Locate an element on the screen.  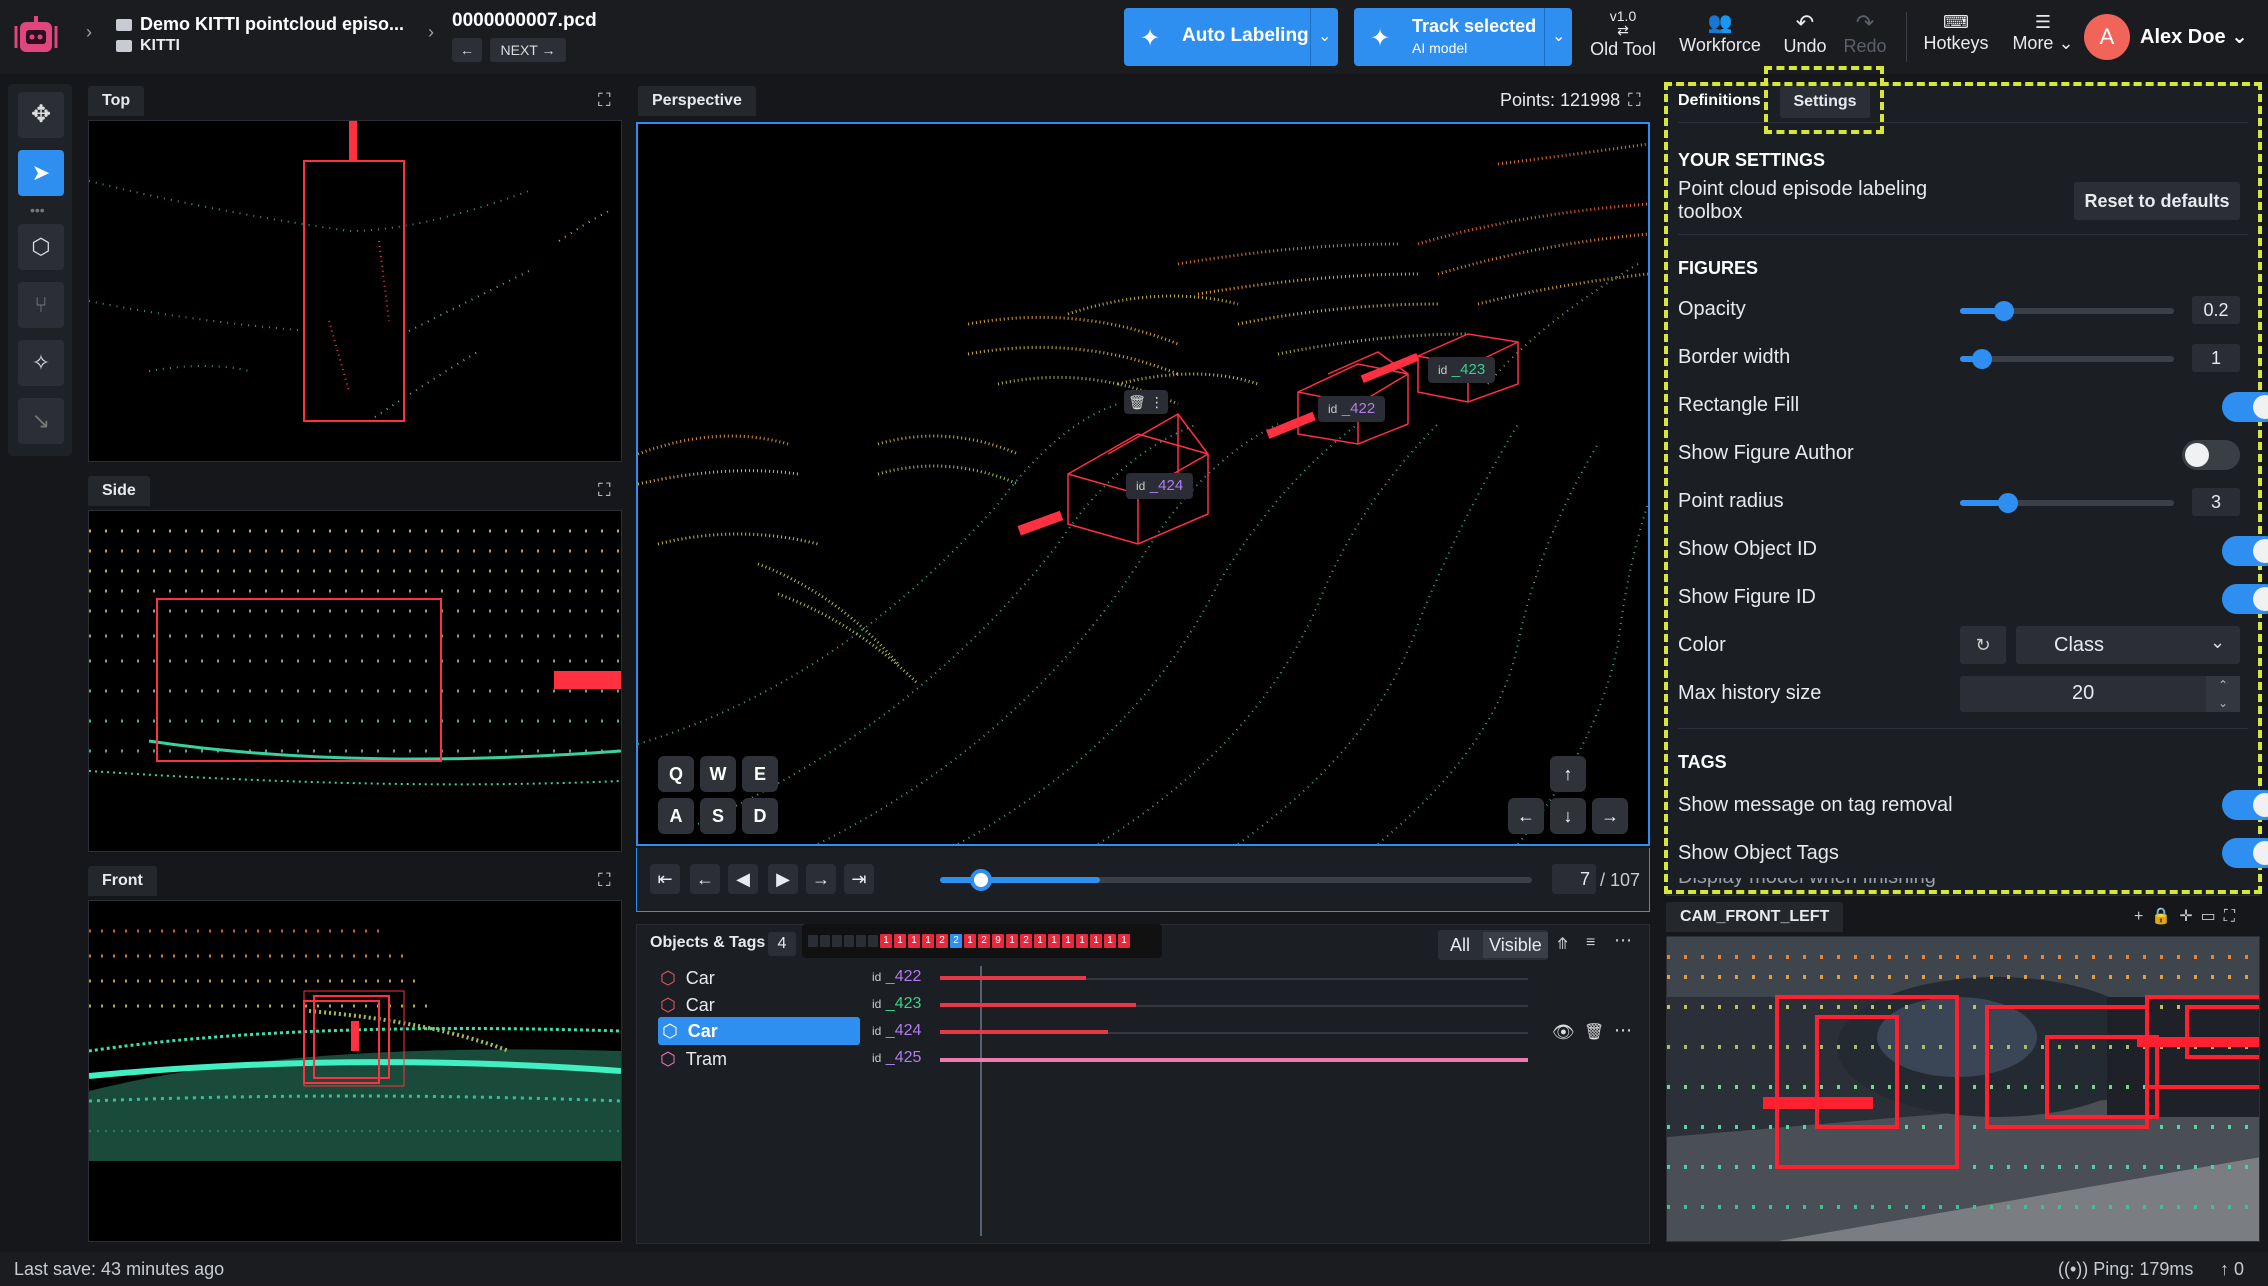
figure-id-tag-424: id _424 is located at coordinates (1160, 486).